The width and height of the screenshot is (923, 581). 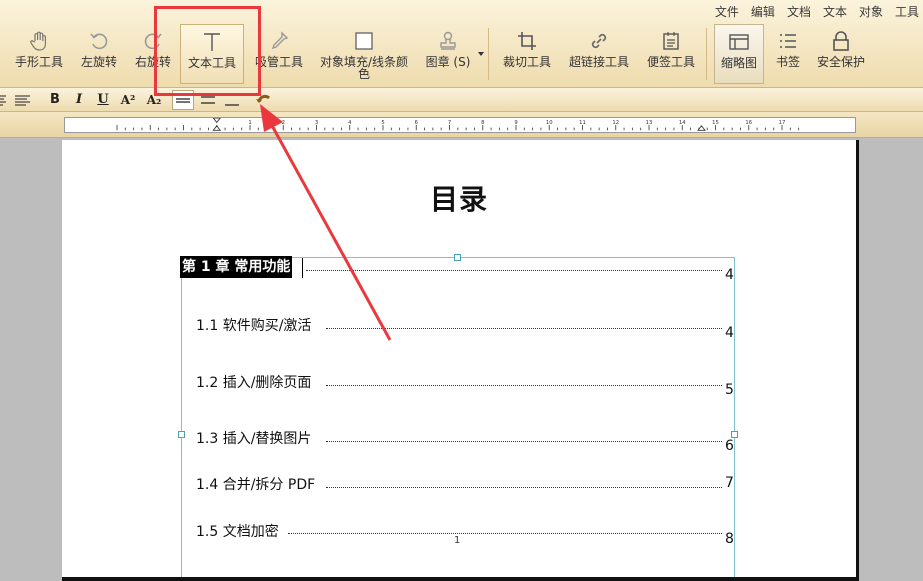 I want to click on note-icon, so click(x=671, y=41).